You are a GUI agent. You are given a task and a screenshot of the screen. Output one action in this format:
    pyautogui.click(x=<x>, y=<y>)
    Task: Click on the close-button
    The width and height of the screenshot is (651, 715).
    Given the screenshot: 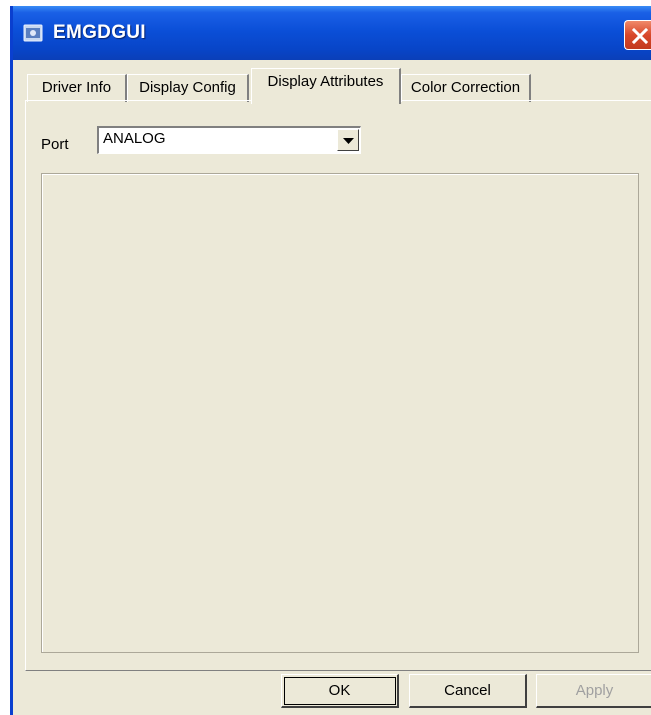 What is the action you would take?
    pyautogui.click(x=637, y=35)
    